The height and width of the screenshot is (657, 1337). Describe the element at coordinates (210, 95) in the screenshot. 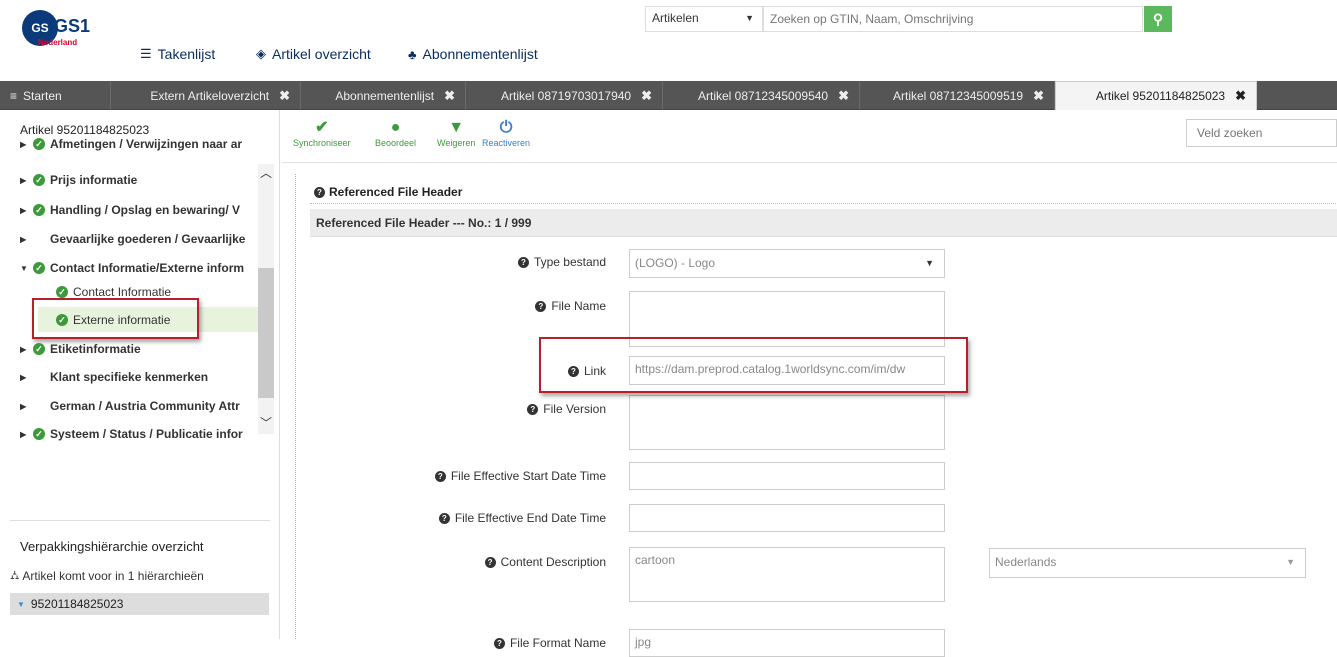

I see `tab-label: Extern Artikeloverzicht` at that location.